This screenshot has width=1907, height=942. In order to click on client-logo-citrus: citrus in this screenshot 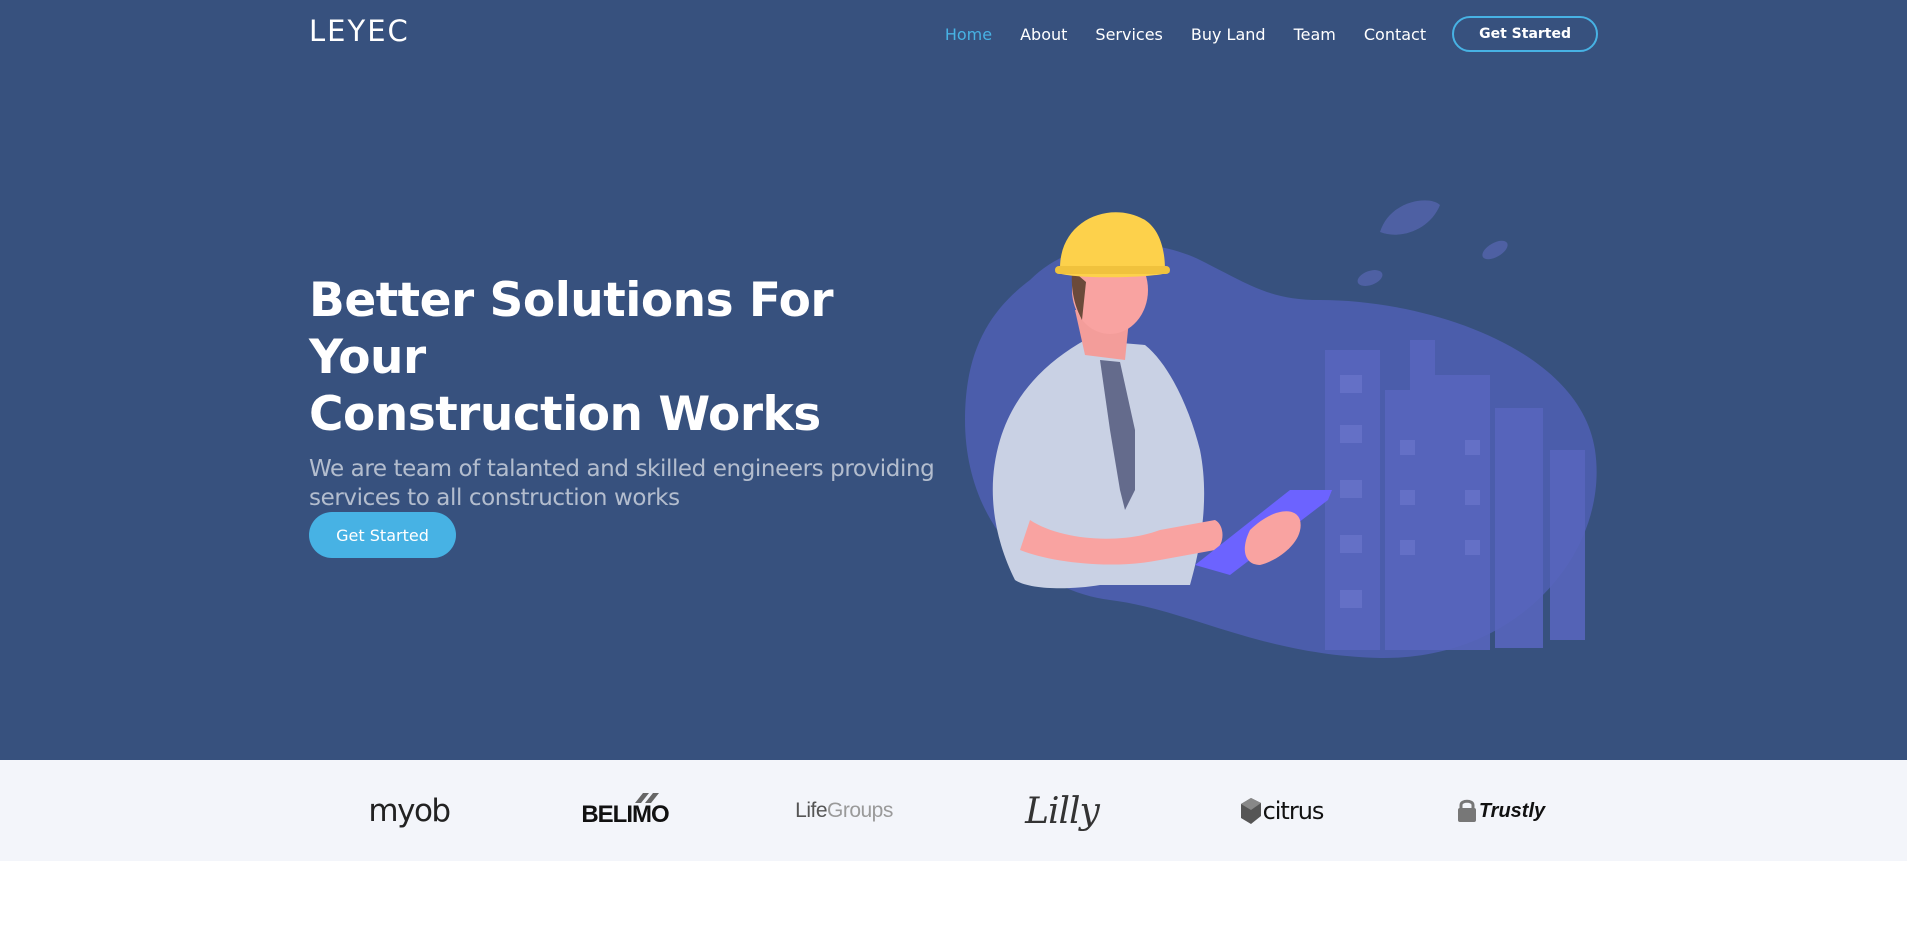, I will do `click(1282, 811)`.